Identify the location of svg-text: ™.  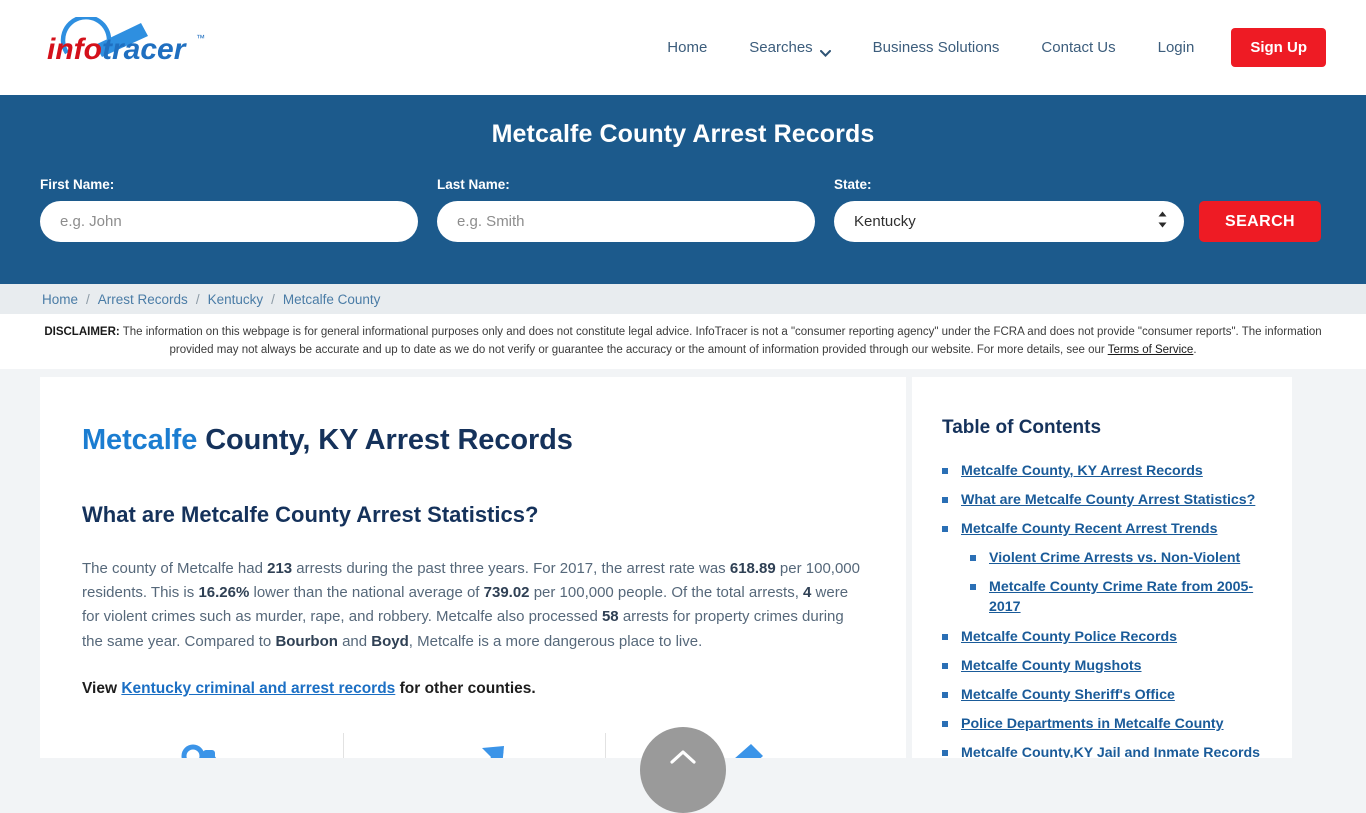
(200, 38).